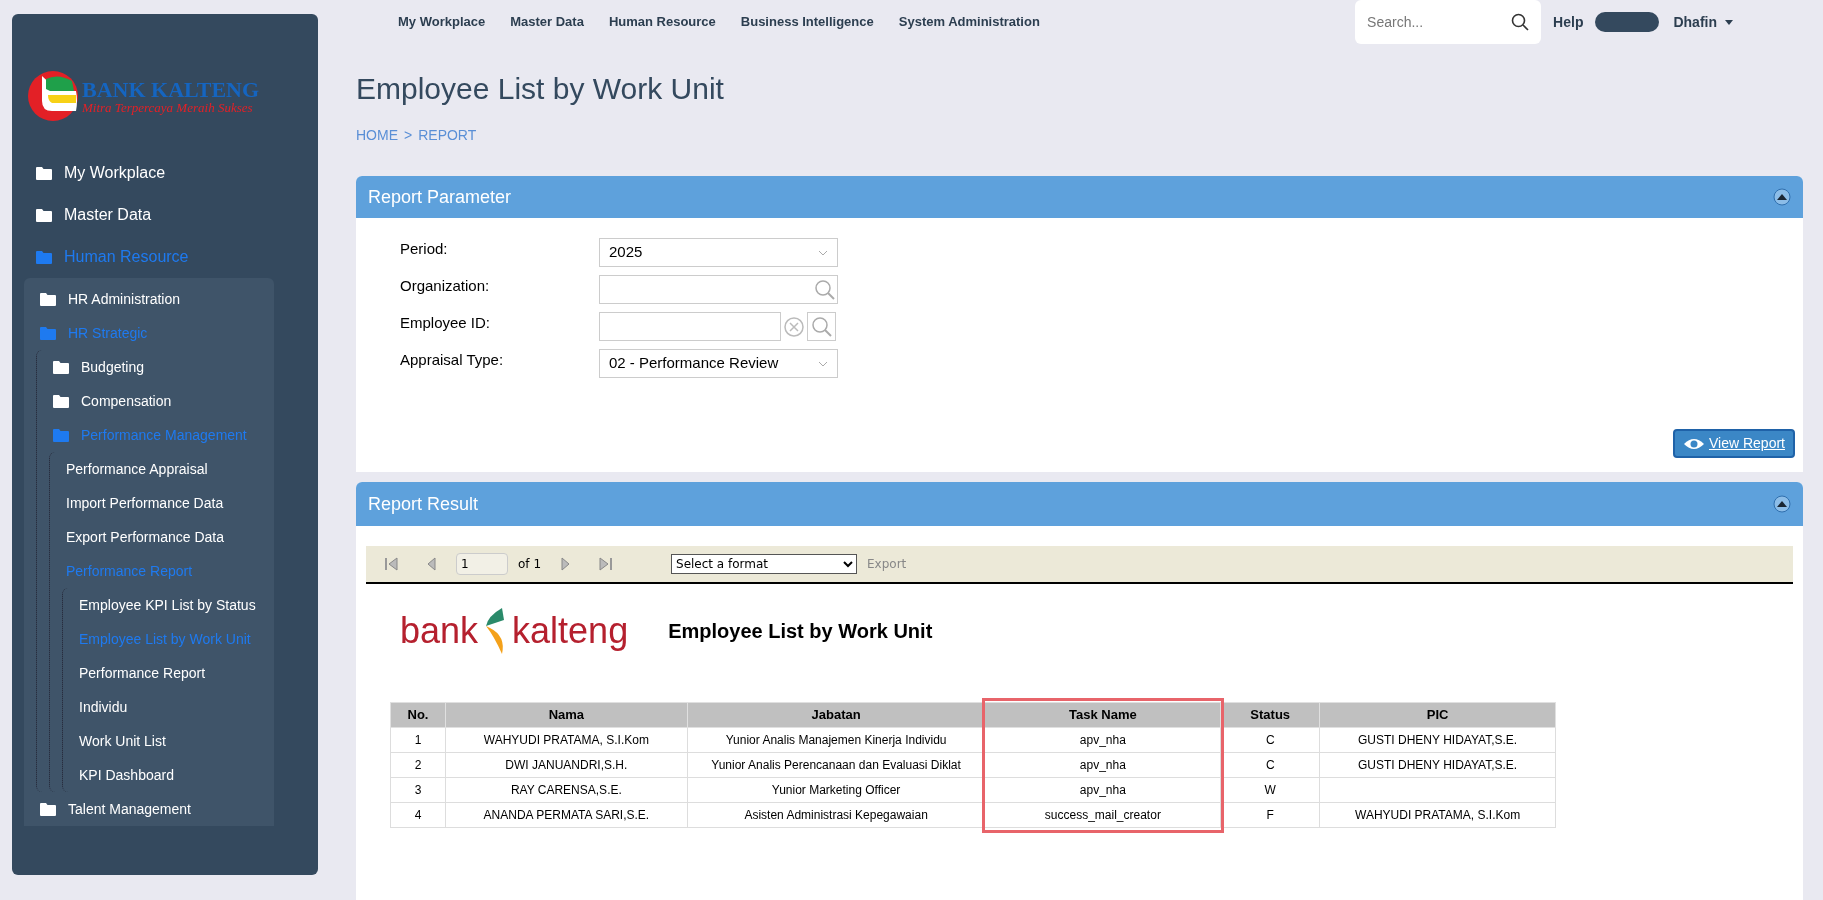 The image size is (1823, 900). I want to click on input-field, so click(690, 326).